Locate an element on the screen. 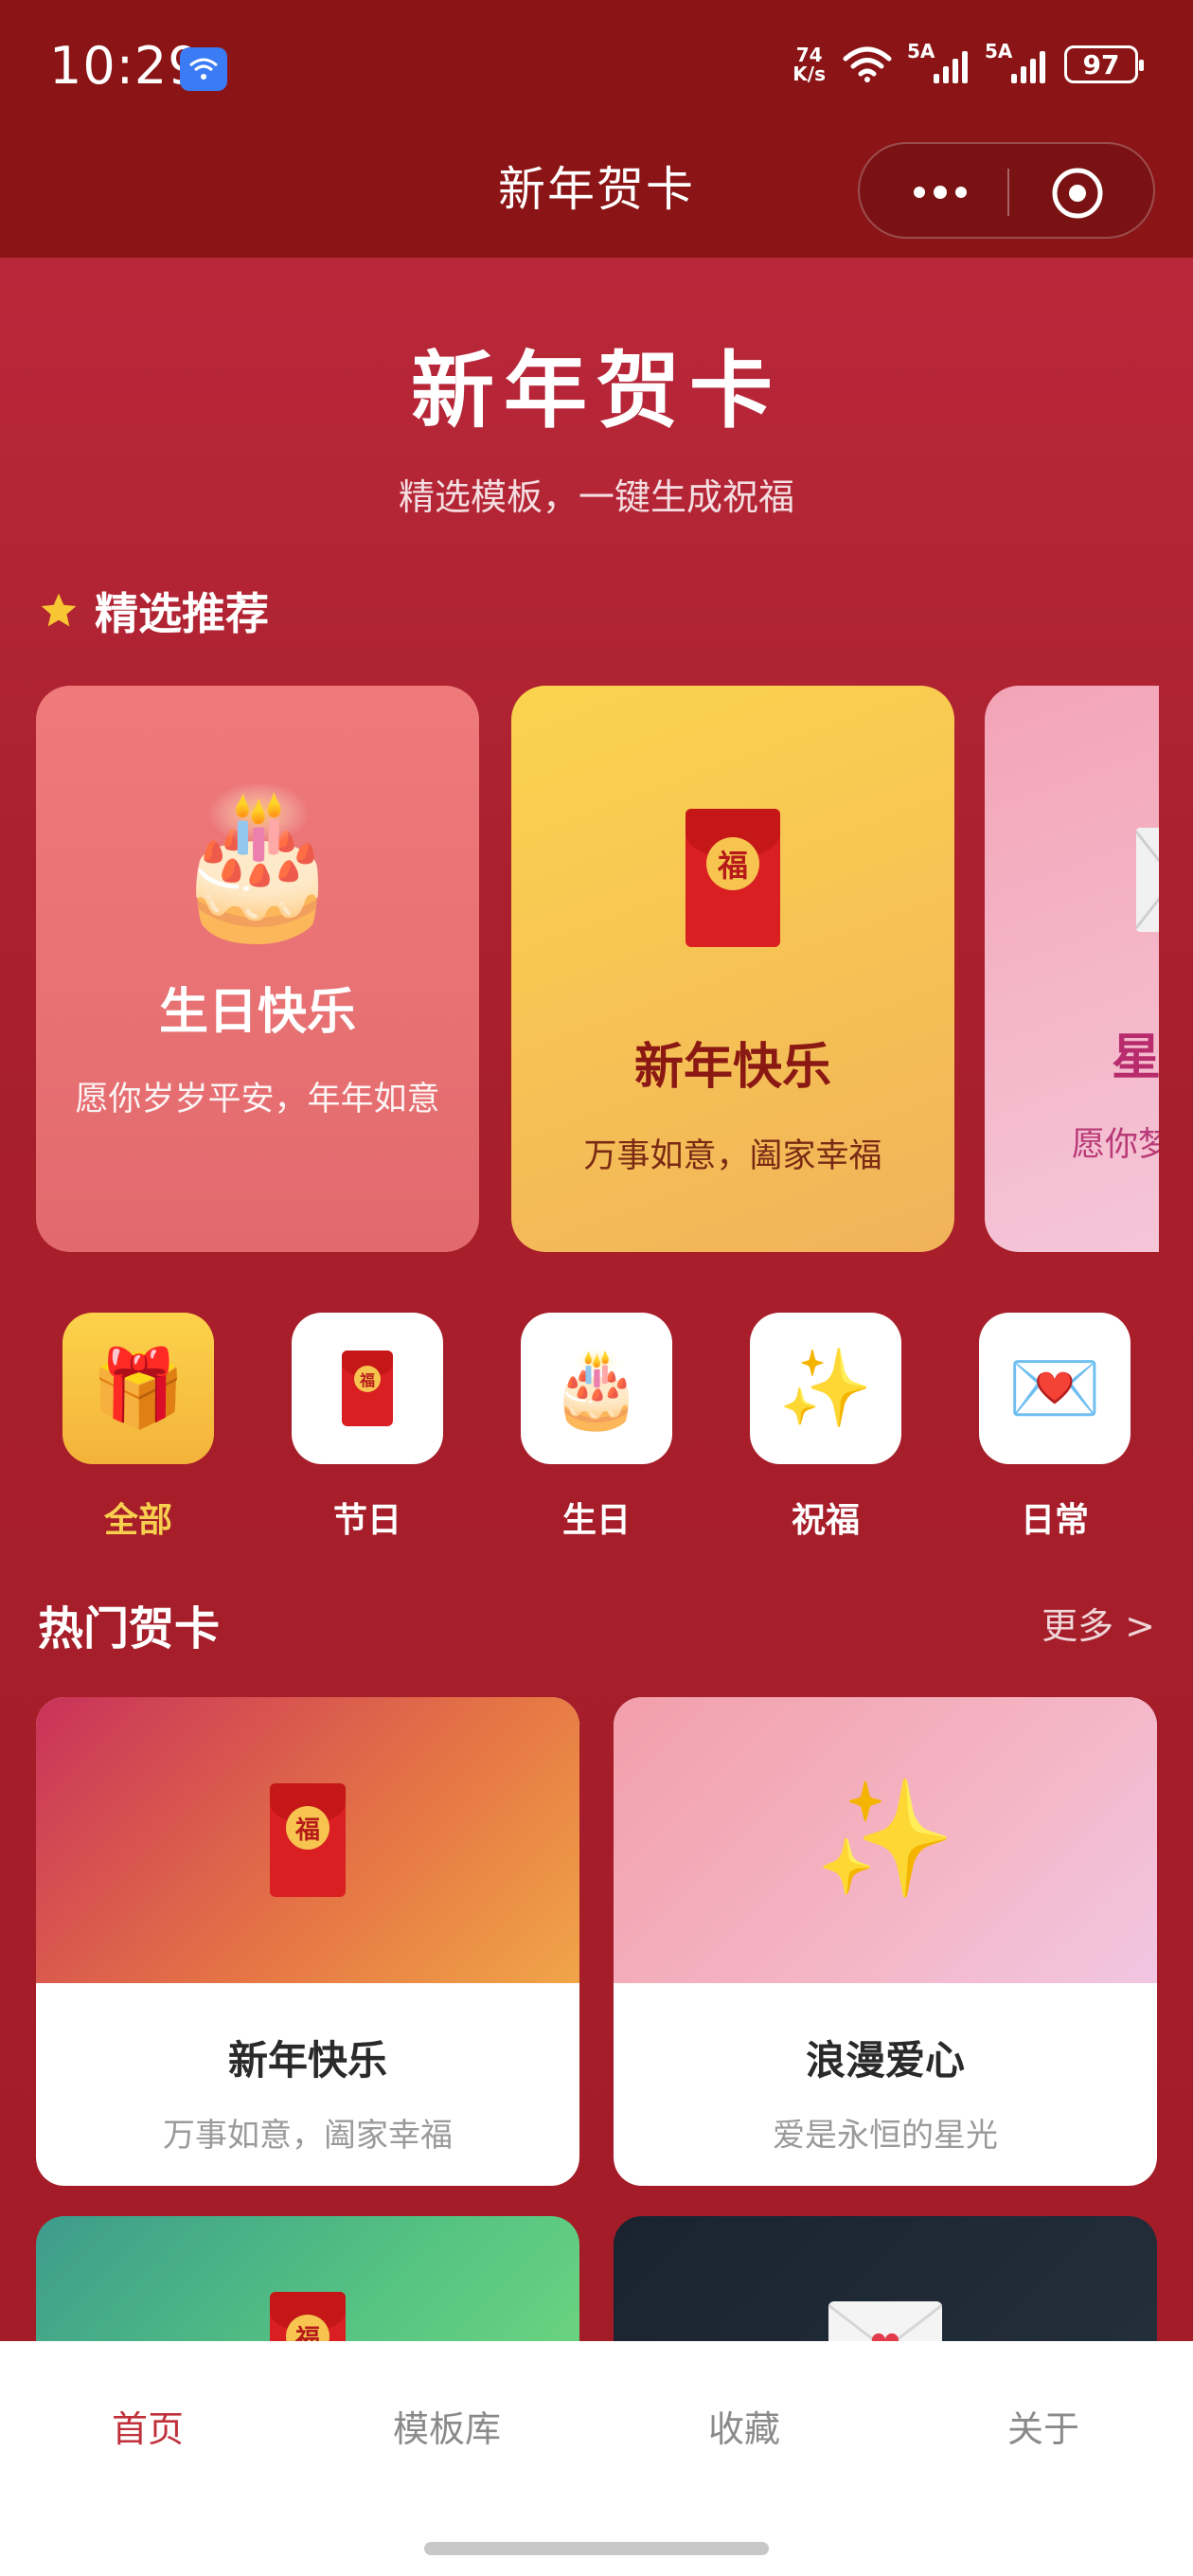 This screenshot has width=1193, height=2576. featured-card-title: 生日快乐 is located at coordinates (257, 1012).